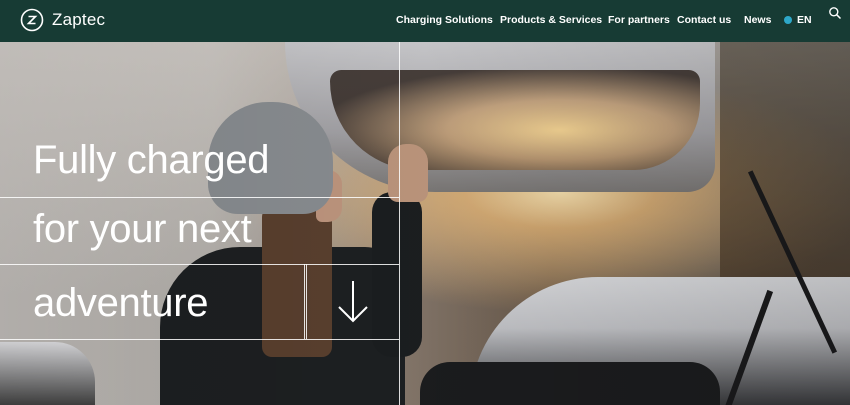  What do you see at coordinates (79, 19) in the screenshot?
I see `brand-name: Zaptec` at bounding box center [79, 19].